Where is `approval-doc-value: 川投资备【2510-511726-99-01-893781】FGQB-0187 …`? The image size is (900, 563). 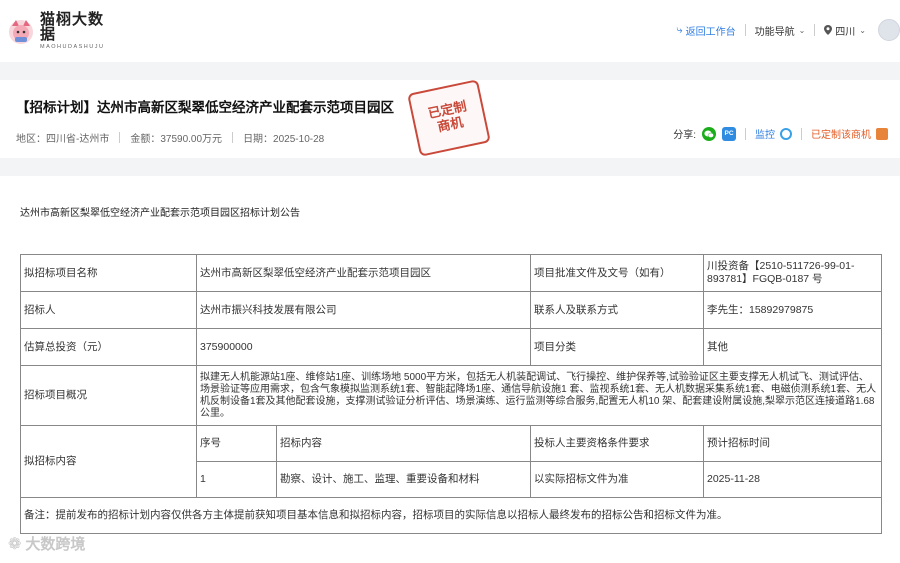 approval-doc-value: 川投资备【2510-511726-99-01-893781】FGQB-0187 … is located at coordinates (792, 273).